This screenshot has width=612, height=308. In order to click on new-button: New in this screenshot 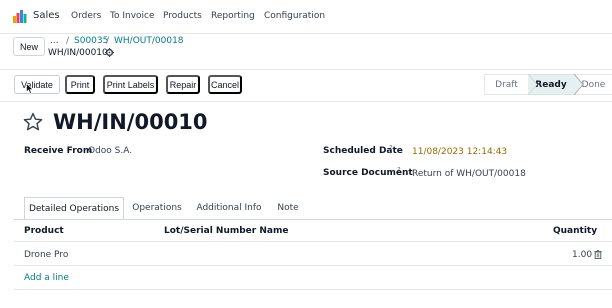, I will do `click(29, 46)`.